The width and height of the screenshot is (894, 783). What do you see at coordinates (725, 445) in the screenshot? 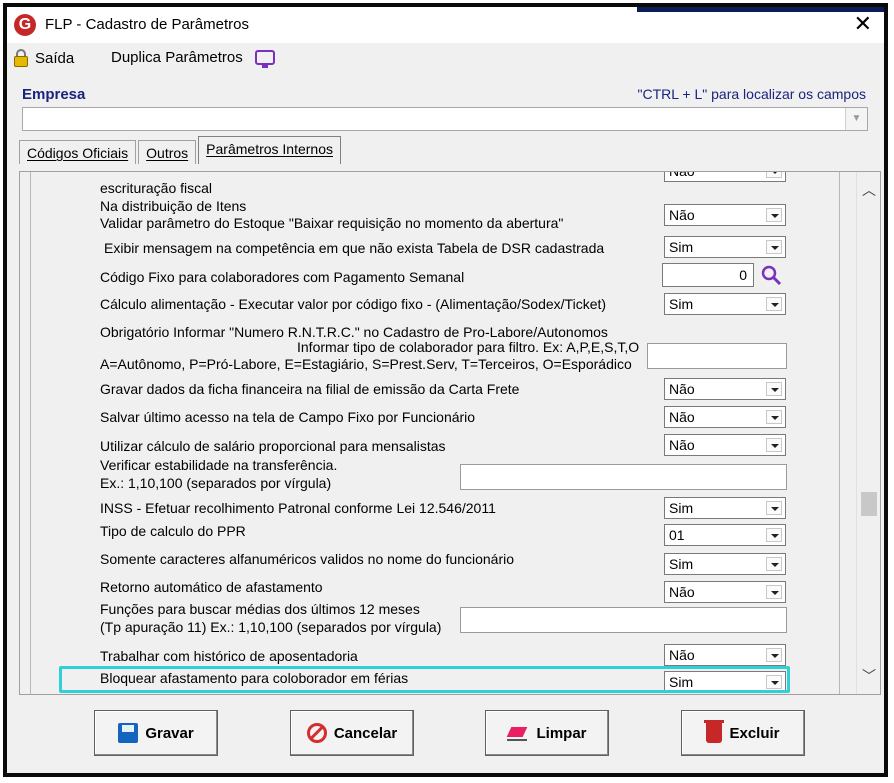
I see `param-select-salario-proporcional: Não` at bounding box center [725, 445].